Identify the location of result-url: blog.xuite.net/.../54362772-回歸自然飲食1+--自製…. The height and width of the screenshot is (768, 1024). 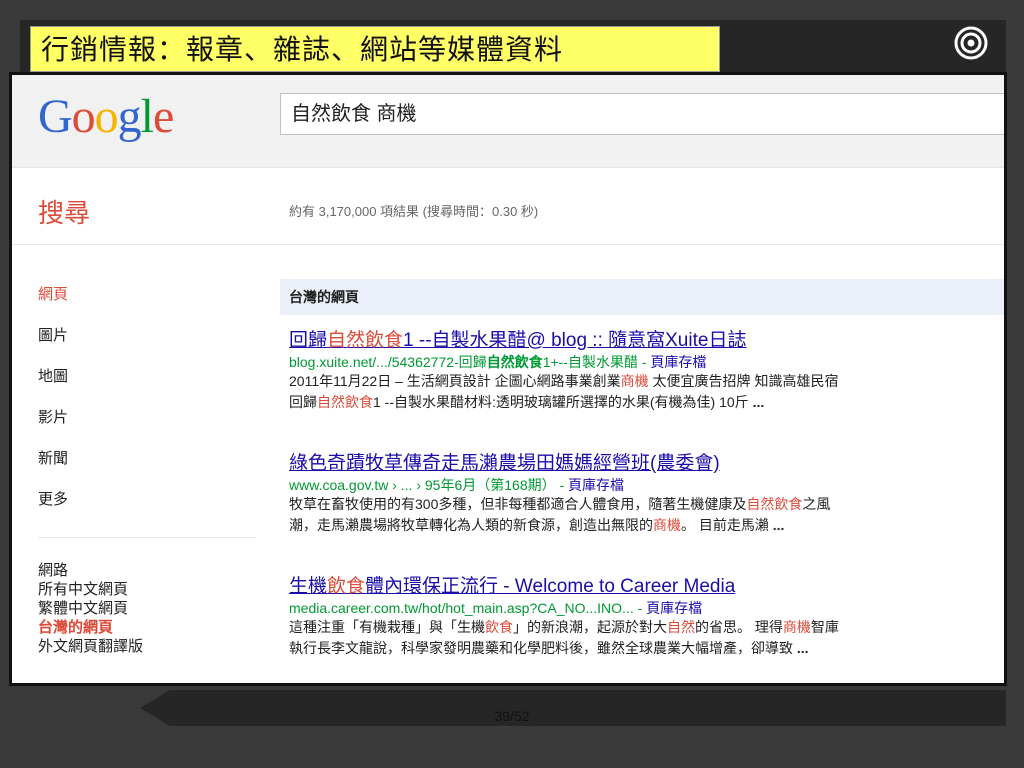
(646, 362).